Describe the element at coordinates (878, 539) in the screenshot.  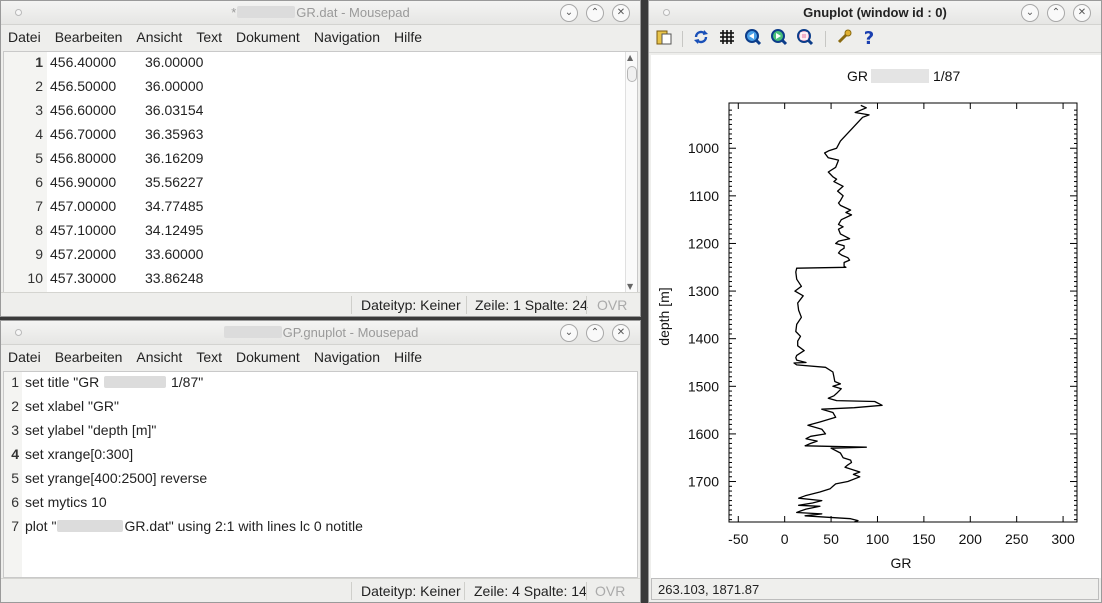
I see `x-tick-label: 100` at that location.